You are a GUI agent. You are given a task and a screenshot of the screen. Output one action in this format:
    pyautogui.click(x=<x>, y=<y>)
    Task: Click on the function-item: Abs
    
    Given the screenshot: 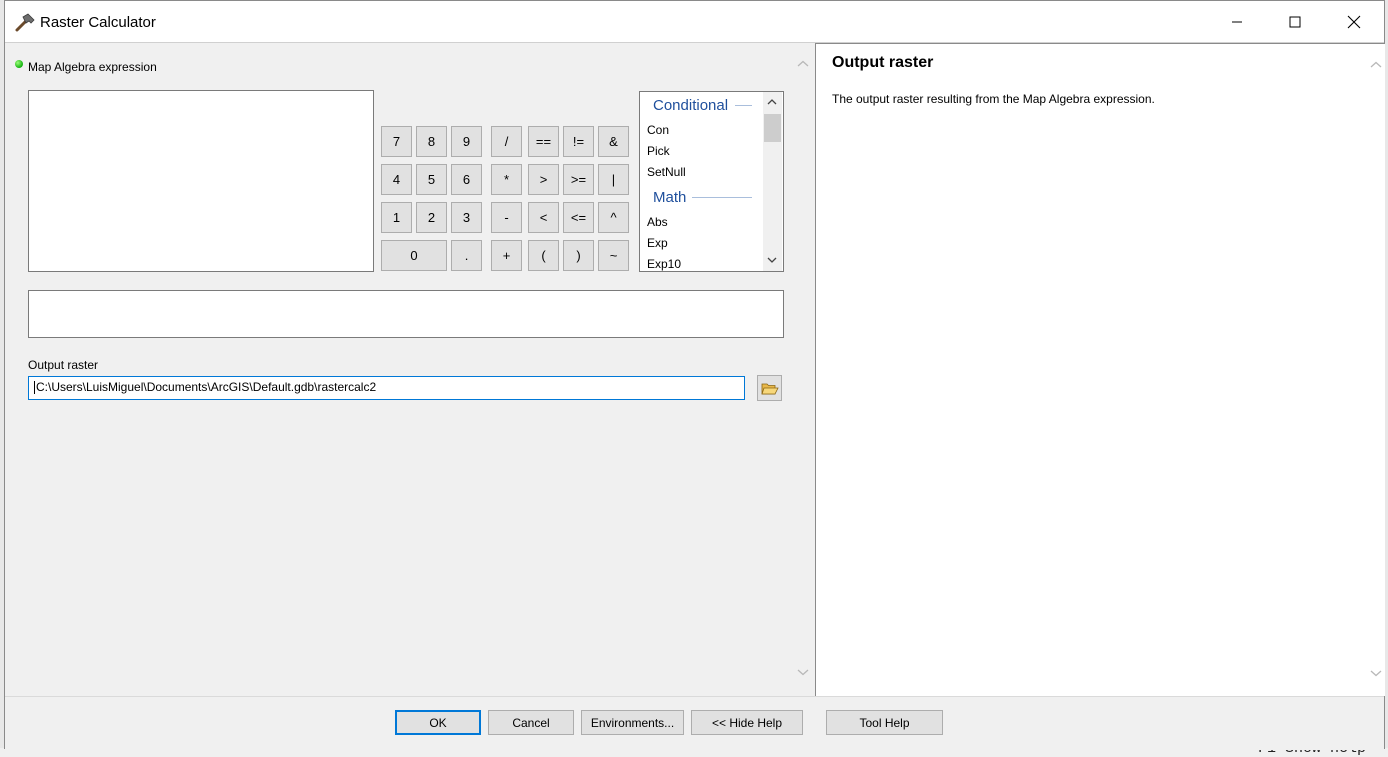 What is the action you would take?
    pyautogui.click(x=657, y=222)
    